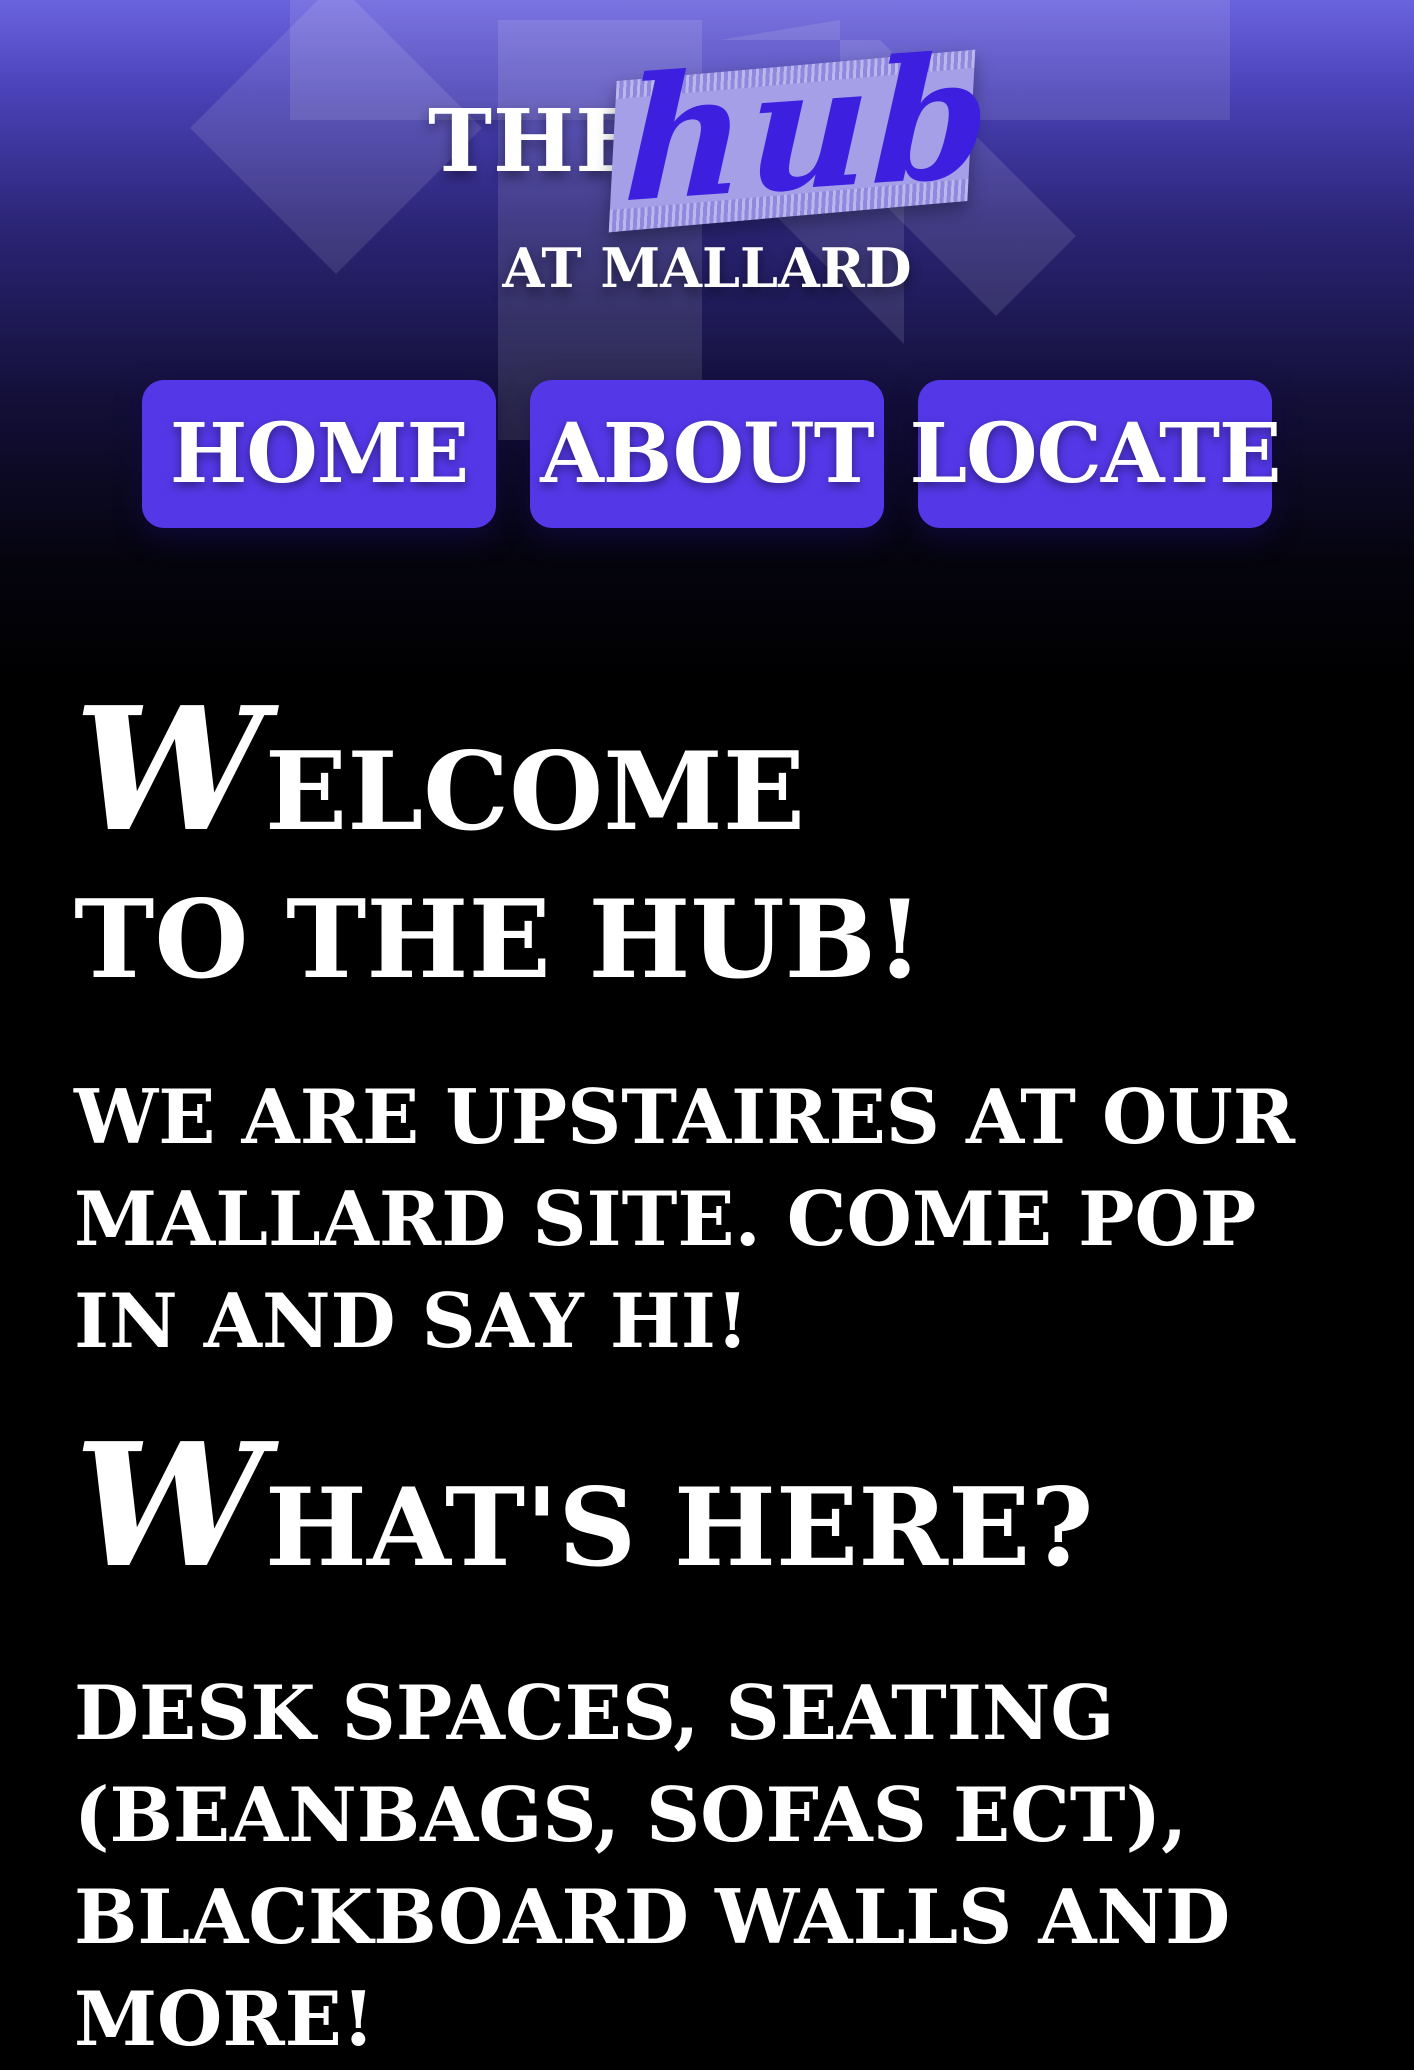 This screenshot has width=1414, height=2070. Describe the element at coordinates (169, 1506) in the screenshot. I see `whats-here-heading-initial: W` at that location.